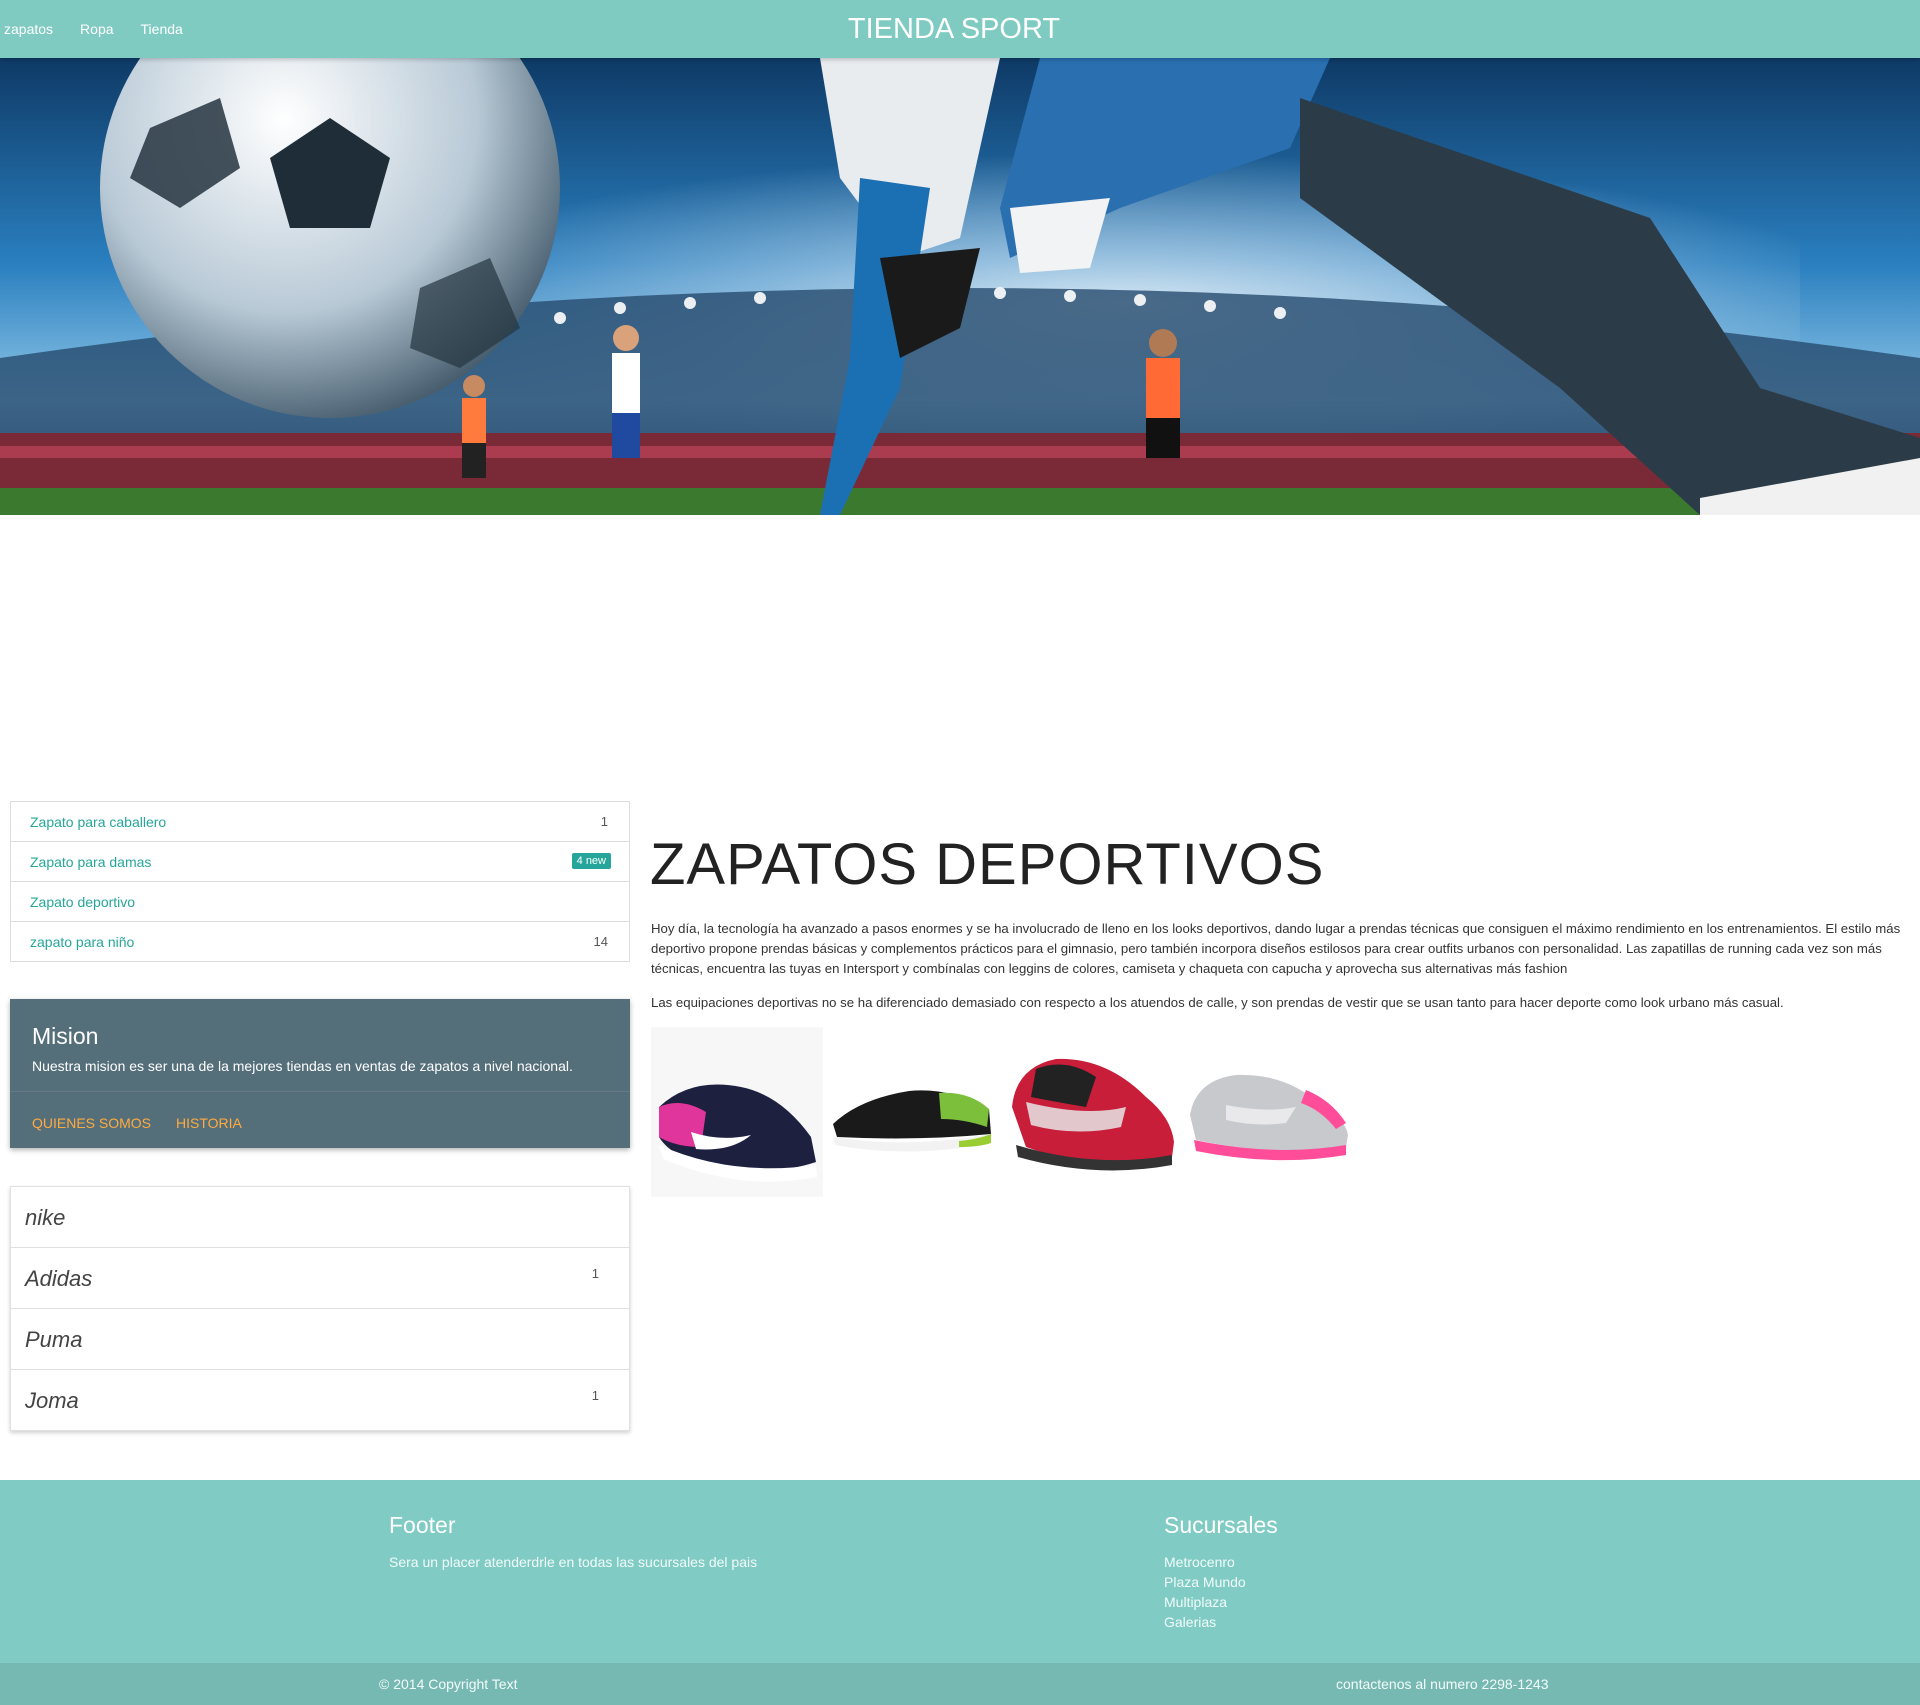  I want to click on brand-list: nike Adidas 1 Puma Joma 1, so click(320, 1308).